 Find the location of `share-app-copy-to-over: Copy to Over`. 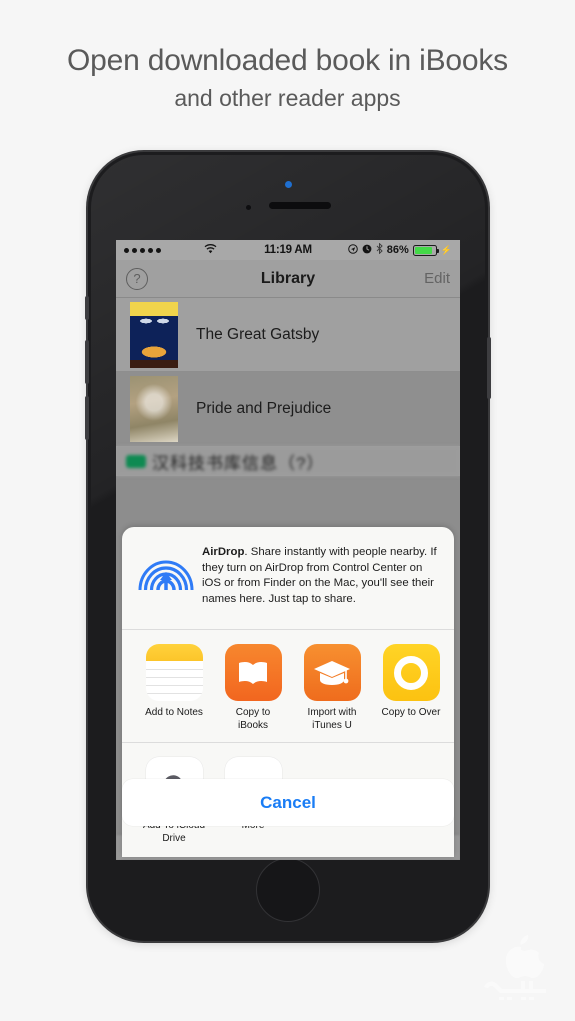

share-app-copy-to-over: Copy to Over is located at coordinates (411, 688).